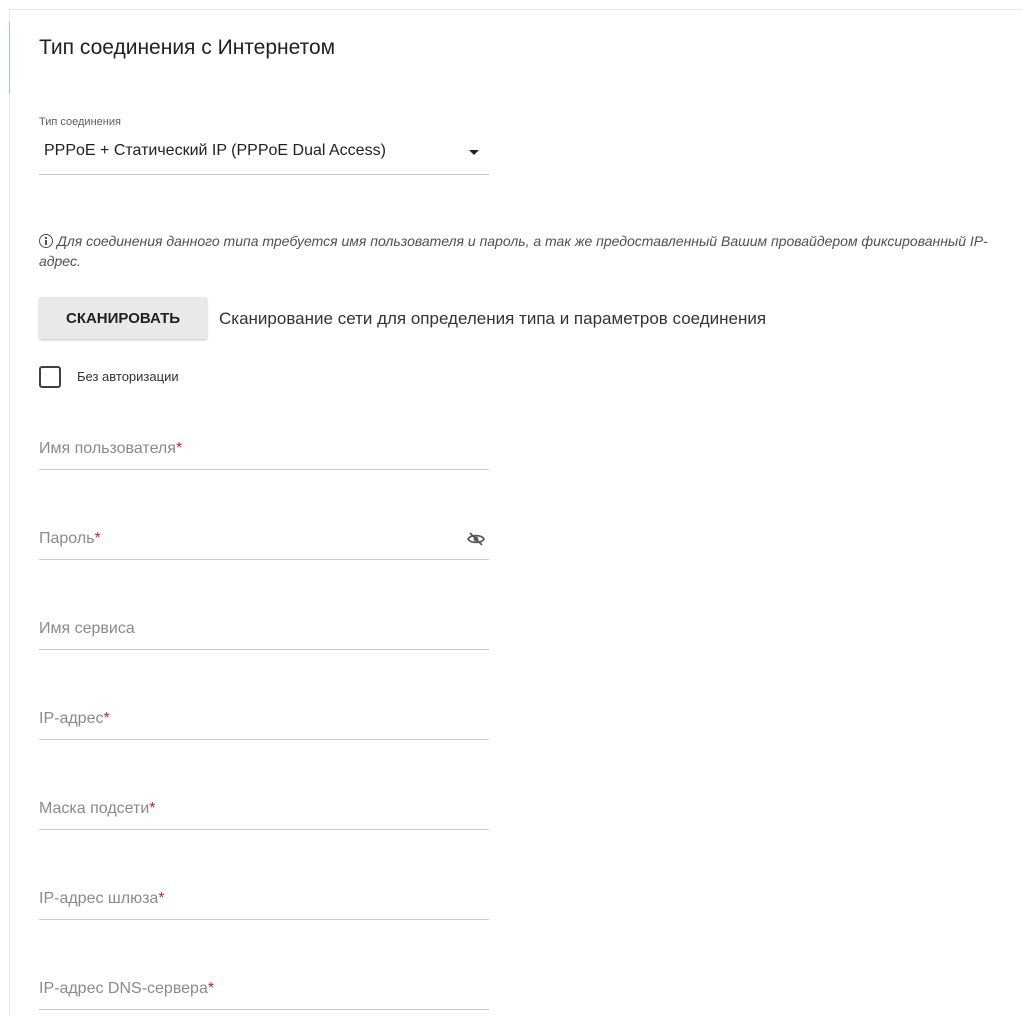 The width and height of the screenshot is (1023, 1016). I want to click on password-field: Пароль*, so click(264, 540).